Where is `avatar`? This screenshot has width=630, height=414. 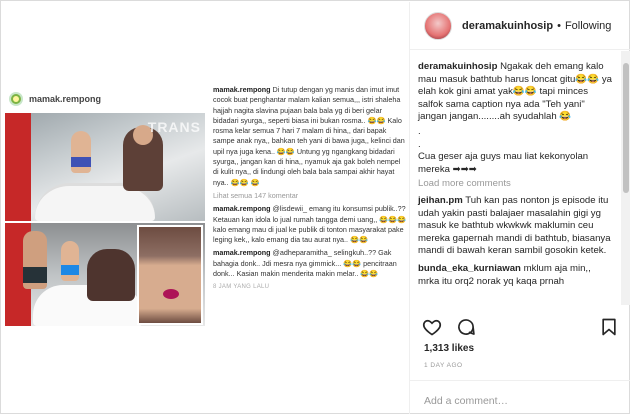
avatar is located at coordinates (438, 25).